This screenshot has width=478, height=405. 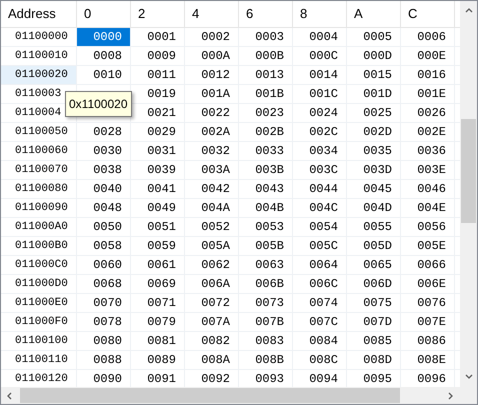 I want to click on hex-cell: 0016, so click(x=428, y=75).